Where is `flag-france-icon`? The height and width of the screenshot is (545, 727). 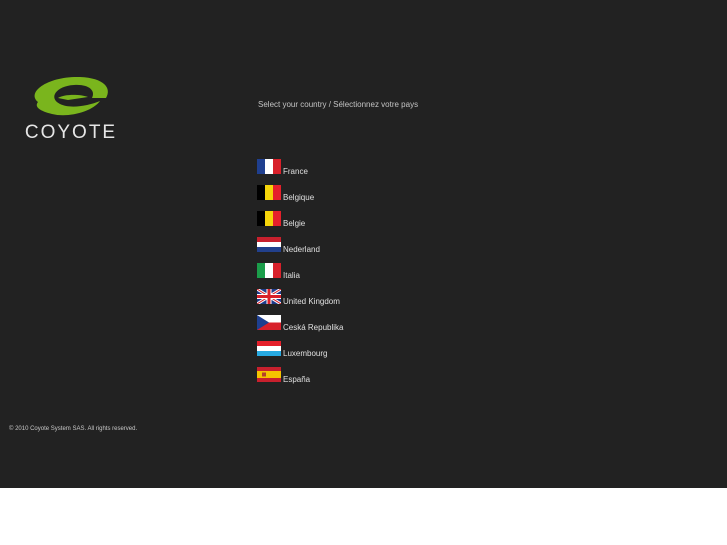 flag-france-icon is located at coordinates (269, 166).